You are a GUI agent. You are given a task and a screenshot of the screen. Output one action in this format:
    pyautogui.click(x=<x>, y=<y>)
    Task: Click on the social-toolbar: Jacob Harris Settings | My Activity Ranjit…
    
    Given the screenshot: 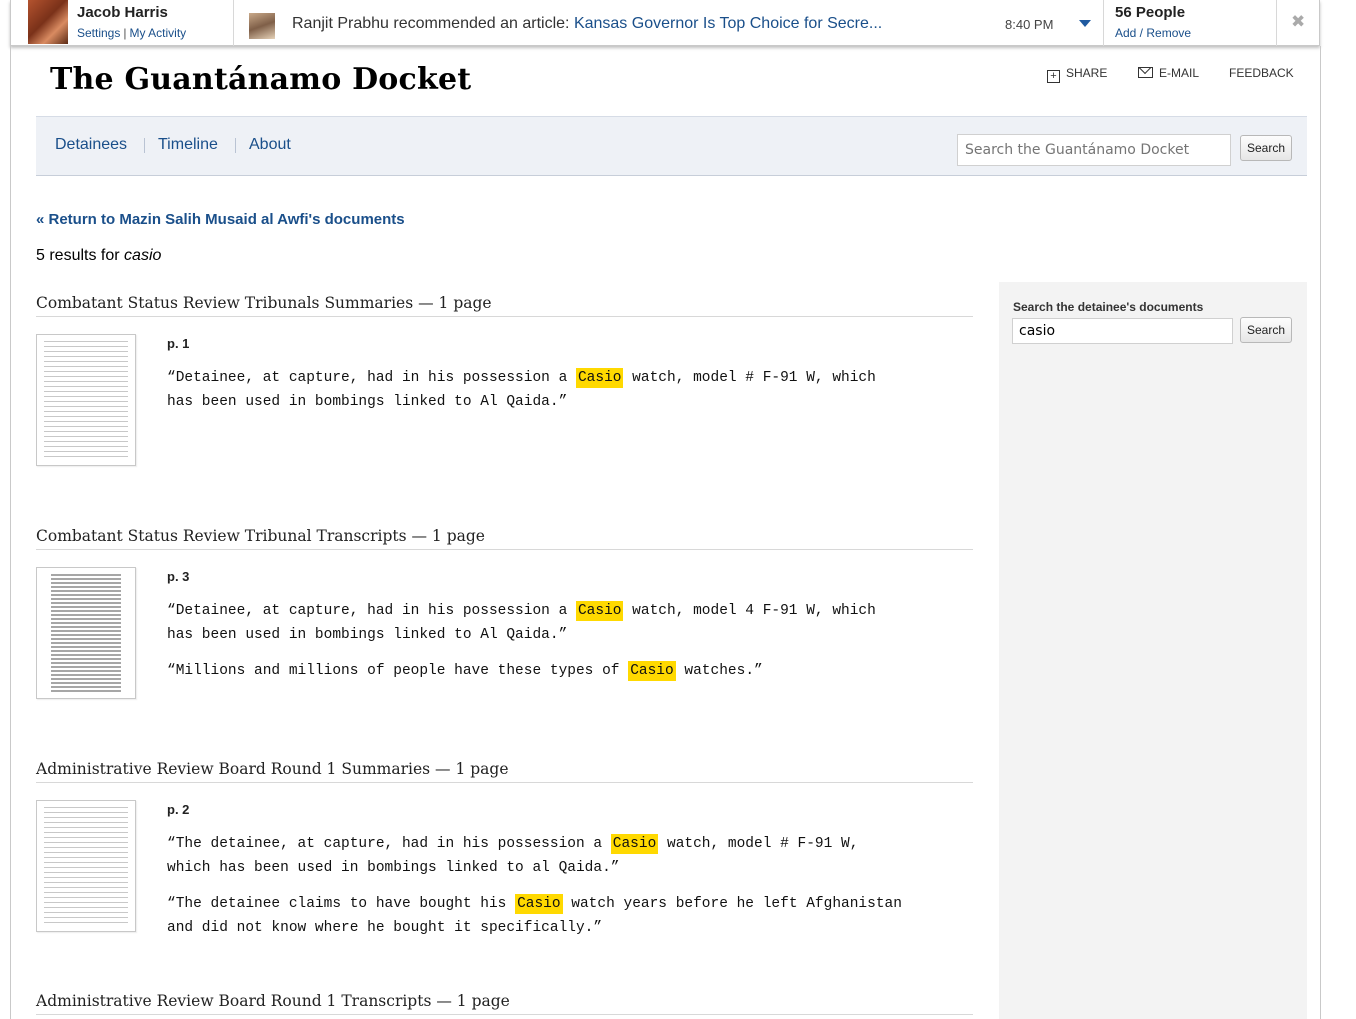 What is the action you would take?
    pyautogui.click(x=665, y=23)
    